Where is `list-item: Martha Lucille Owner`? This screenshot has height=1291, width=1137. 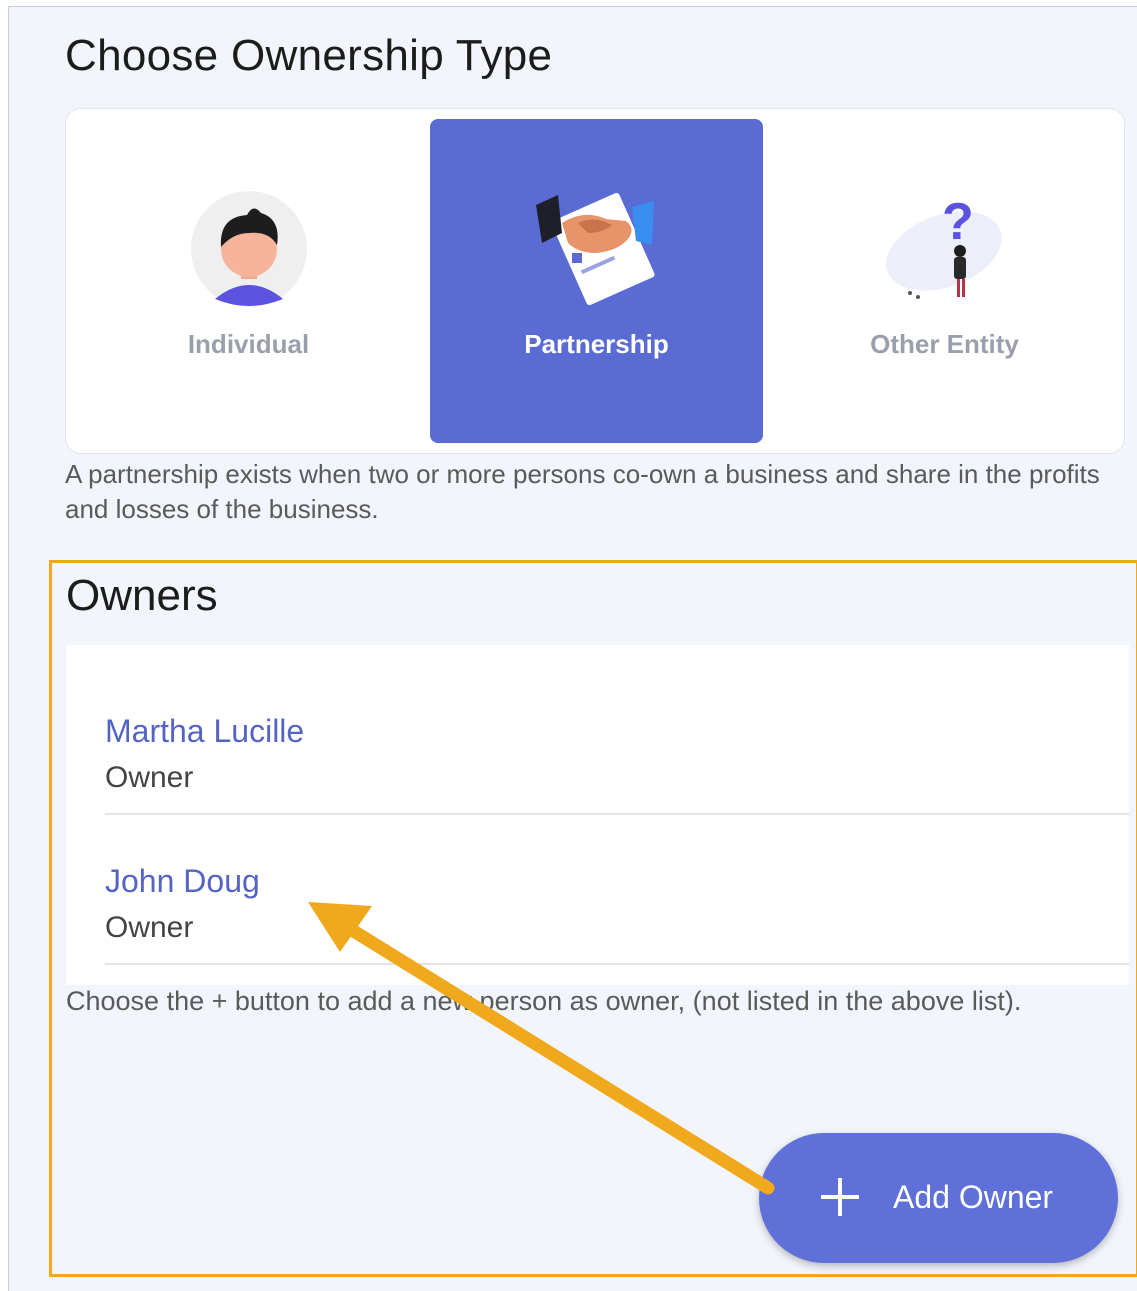 list-item: Martha Lucille Owner is located at coordinates (617, 740).